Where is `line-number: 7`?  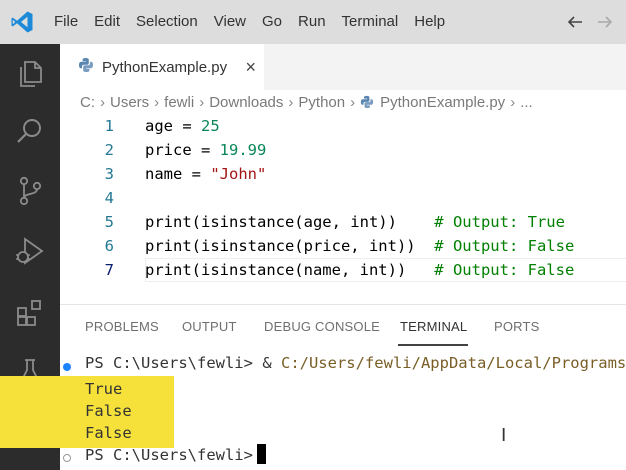 line-number: 7 is located at coordinates (109, 270).